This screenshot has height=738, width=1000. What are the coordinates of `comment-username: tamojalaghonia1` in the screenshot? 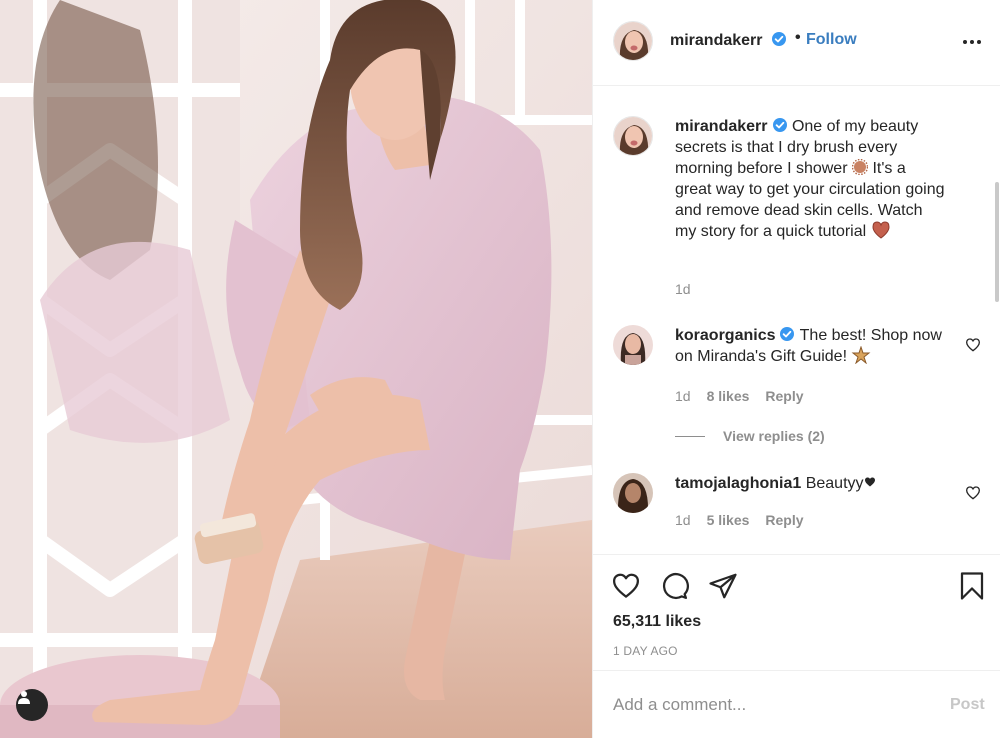 It's located at (738, 483).